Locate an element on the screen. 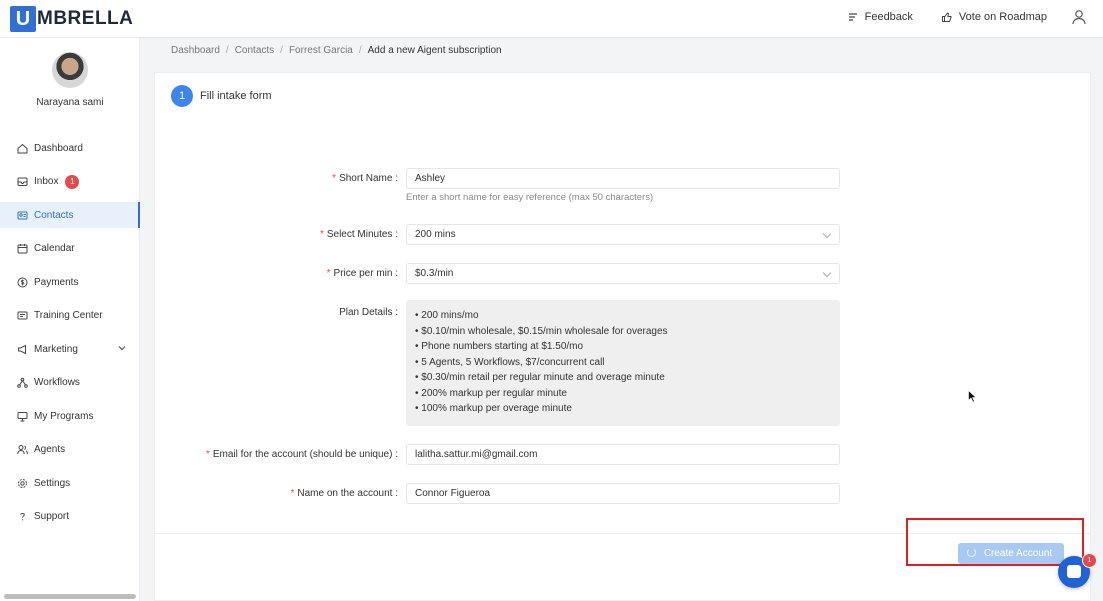 The image size is (1103, 601). megaphone-icon is located at coordinates (22, 349).